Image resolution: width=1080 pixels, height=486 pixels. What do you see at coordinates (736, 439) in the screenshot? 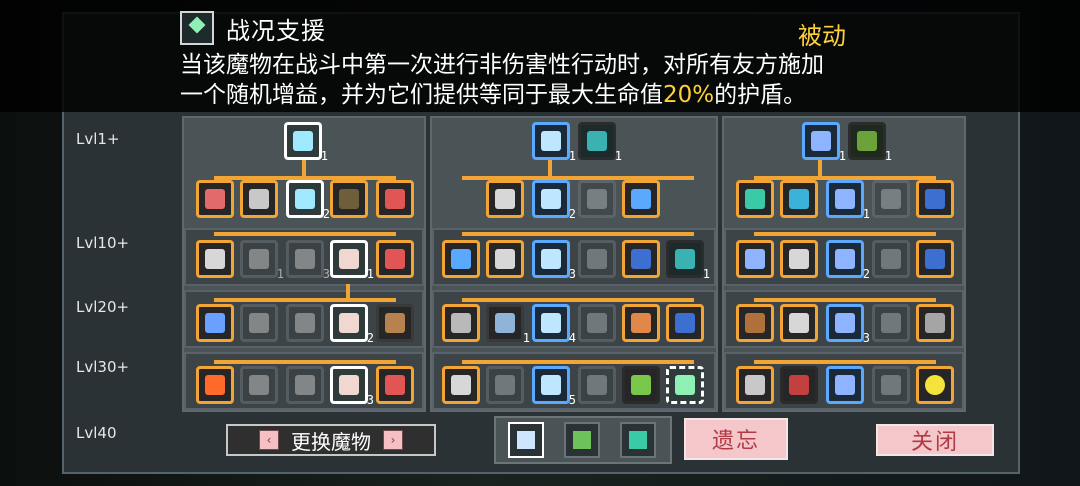
I see `forget-button: 遗忘` at bounding box center [736, 439].